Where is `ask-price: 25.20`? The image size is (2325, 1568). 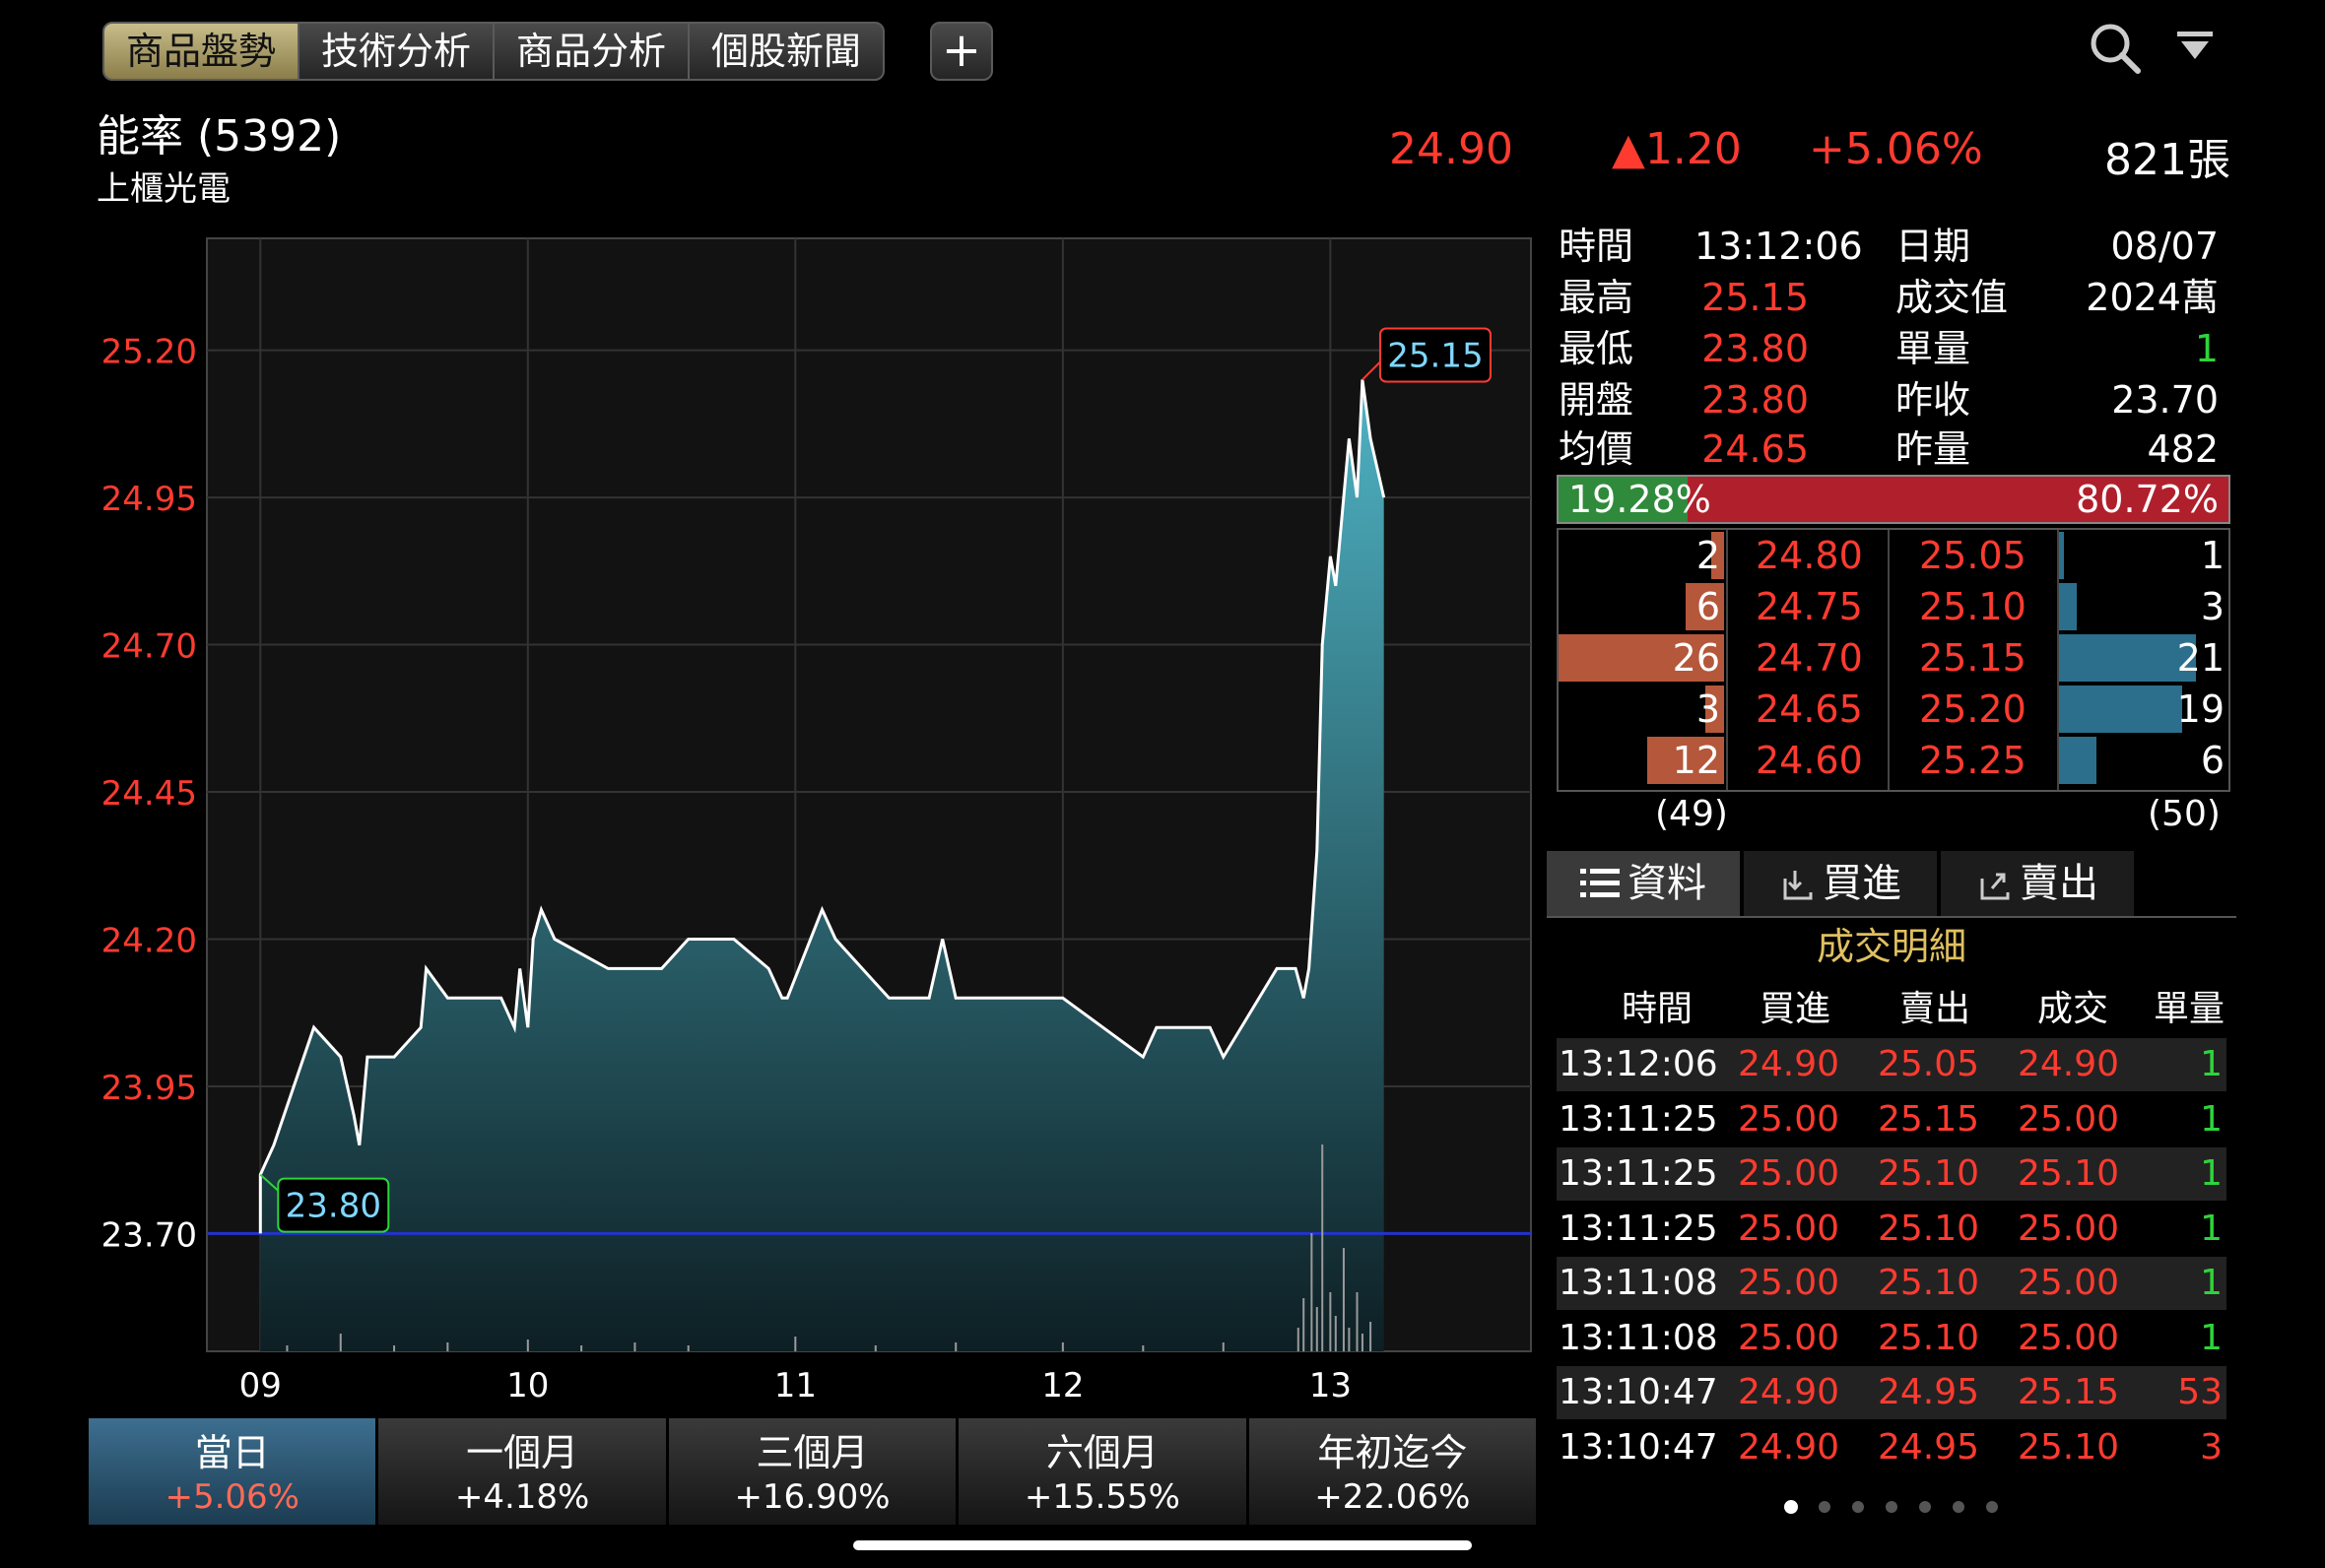 ask-price: 25.20 is located at coordinates (1973, 710).